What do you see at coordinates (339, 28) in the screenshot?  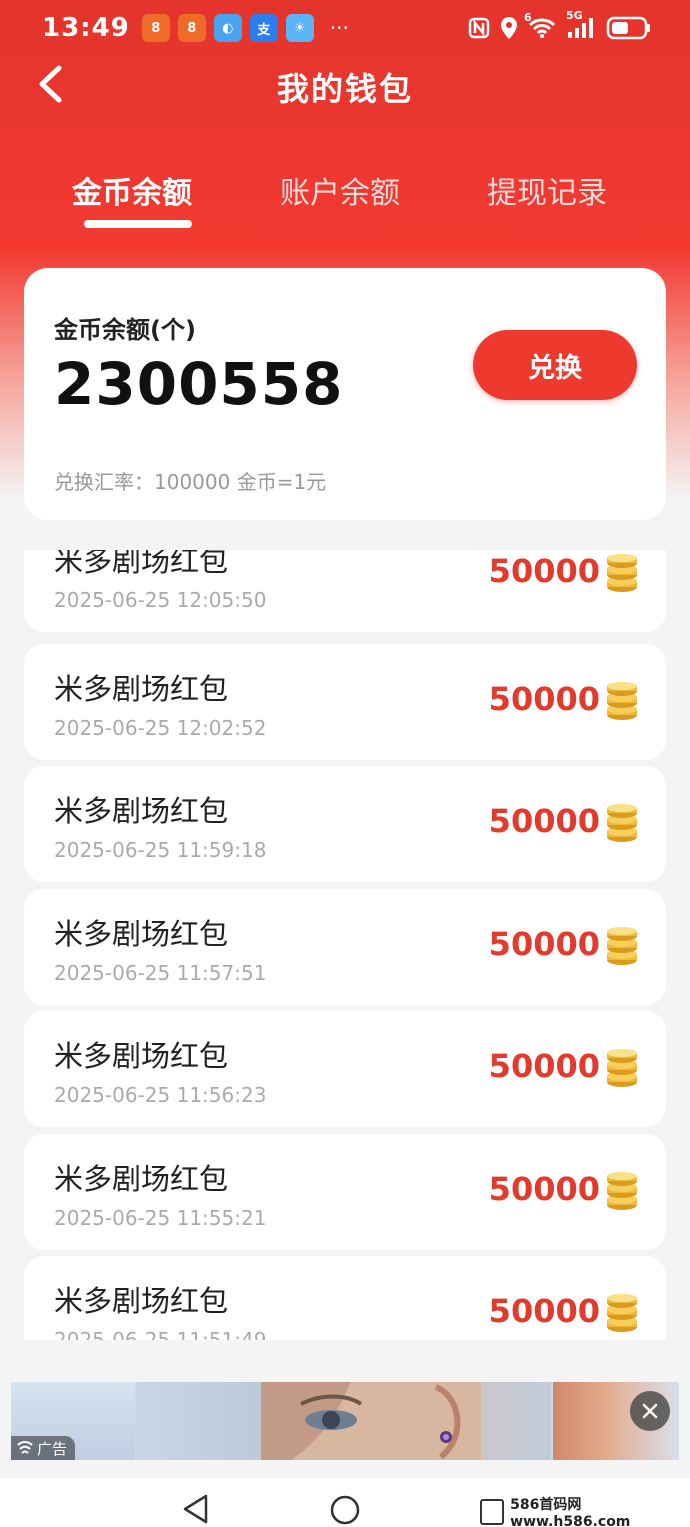 I see `more-notifications-icon: ···` at bounding box center [339, 28].